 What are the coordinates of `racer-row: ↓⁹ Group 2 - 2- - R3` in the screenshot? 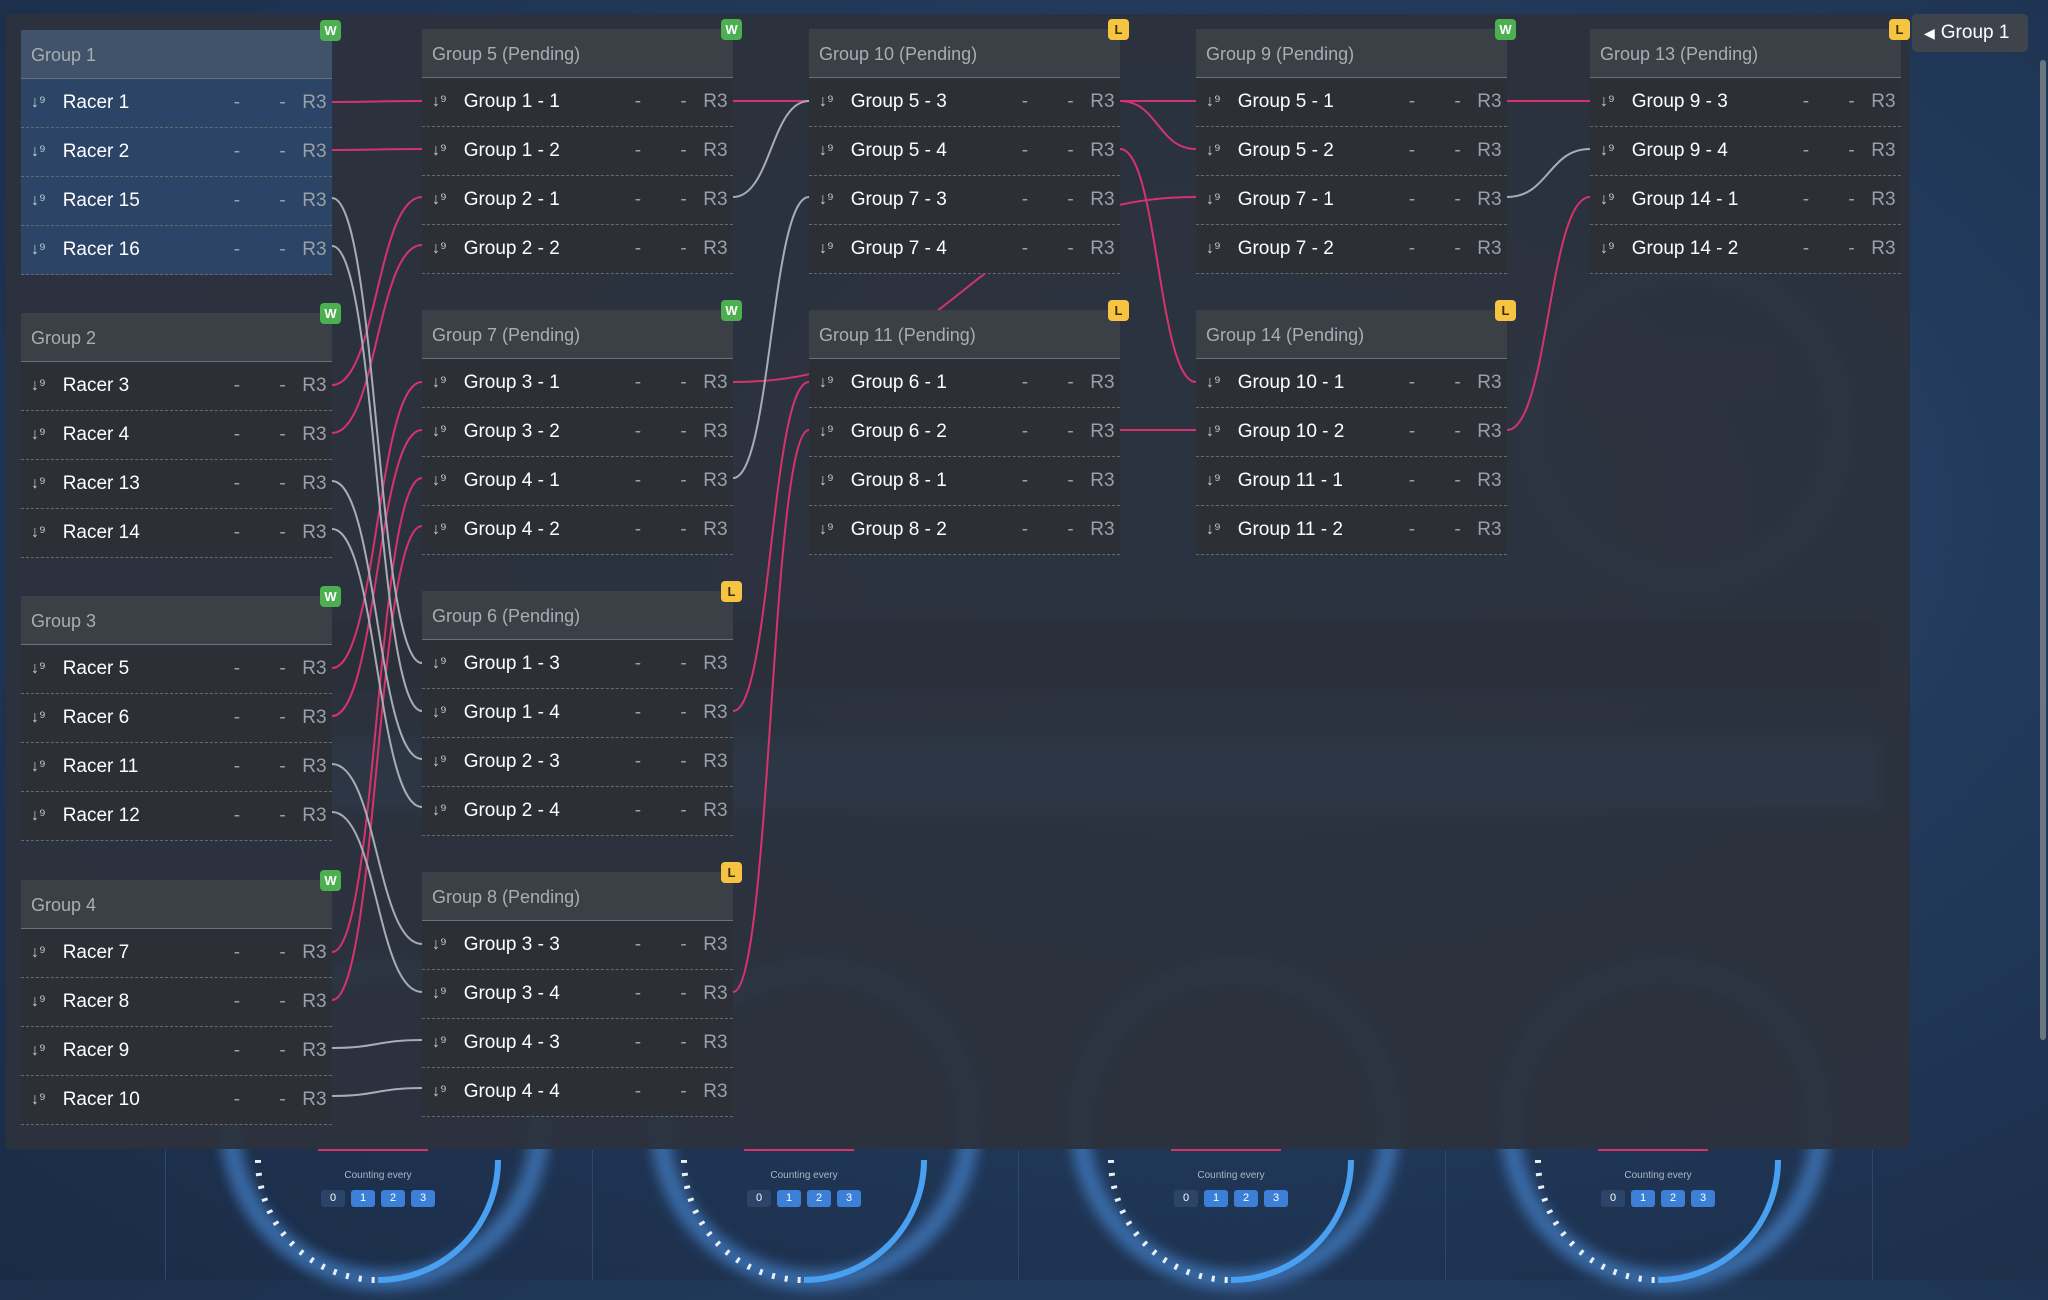 It's located at (577, 249).